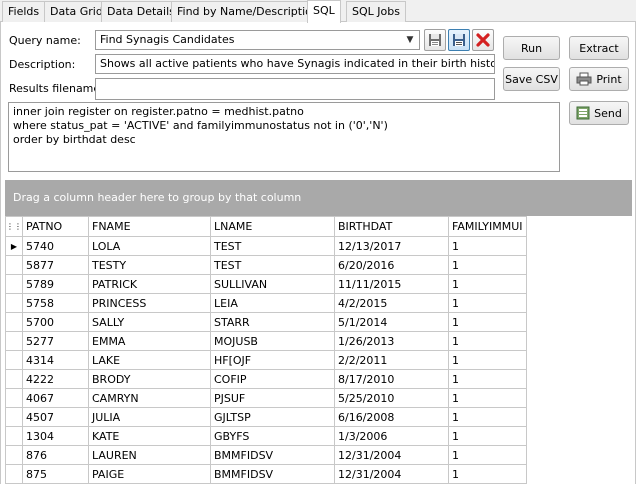 This screenshot has width=636, height=484. Describe the element at coordinates (391, 246) in the screenshot. I see `table-cell: 12/13/2017` at that location.